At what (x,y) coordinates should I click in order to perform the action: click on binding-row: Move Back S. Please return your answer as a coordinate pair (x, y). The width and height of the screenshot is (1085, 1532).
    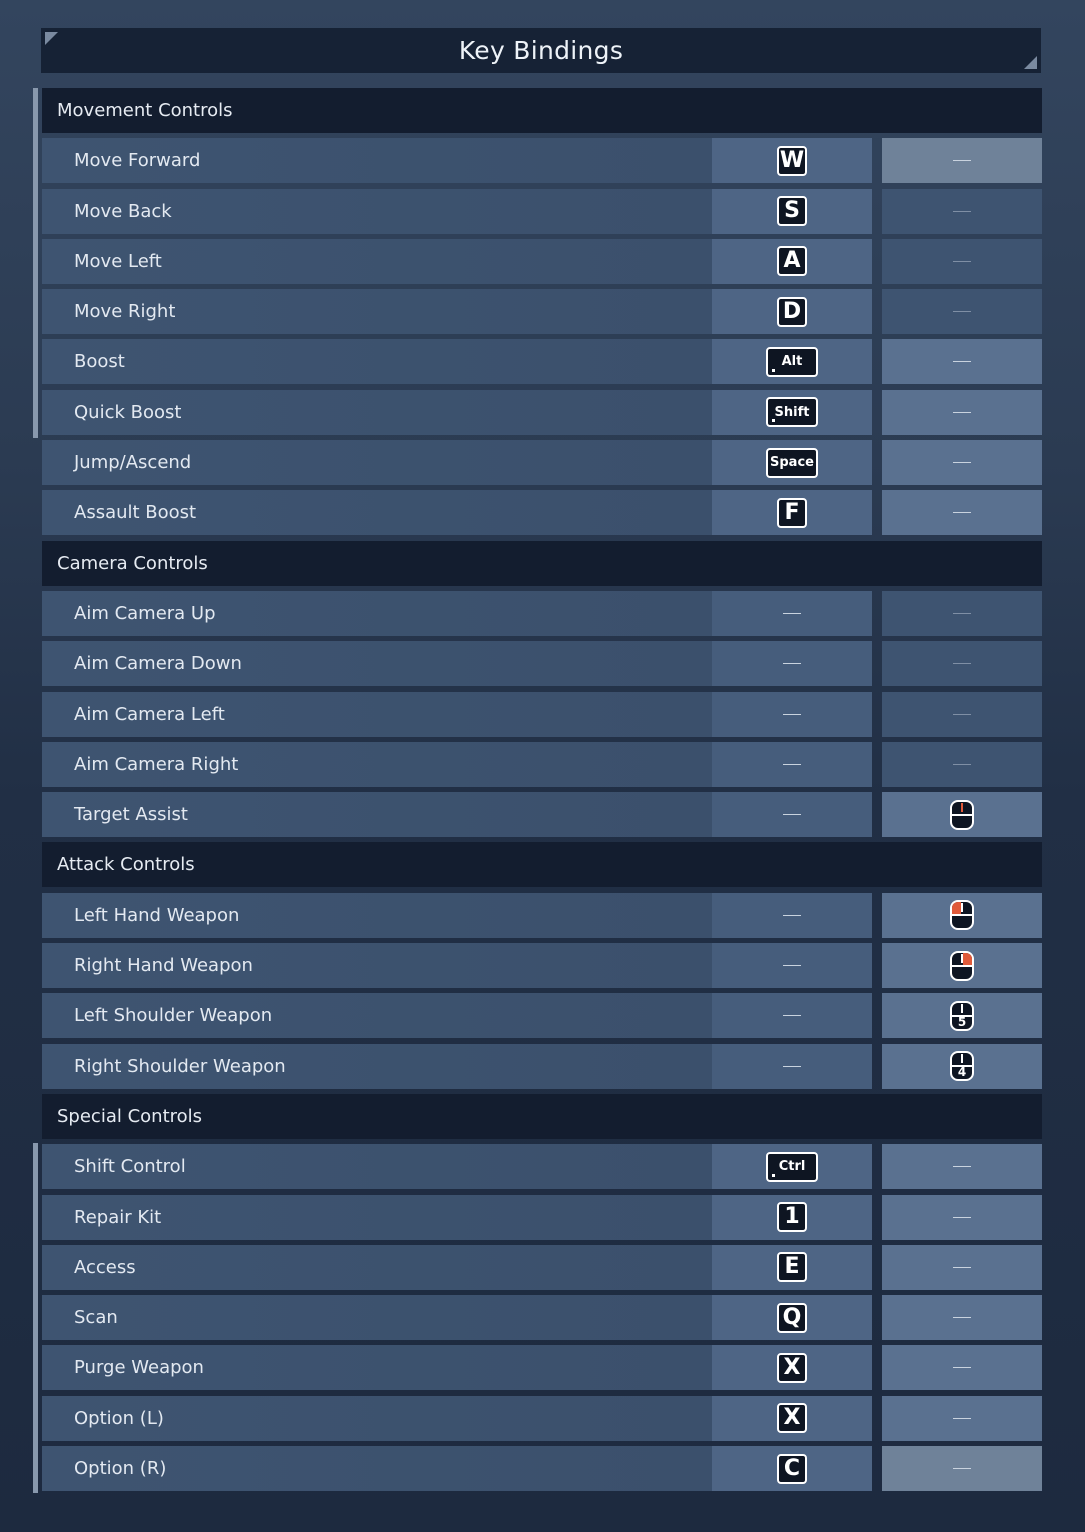
    Looking at the image, I should click on (542, 211).